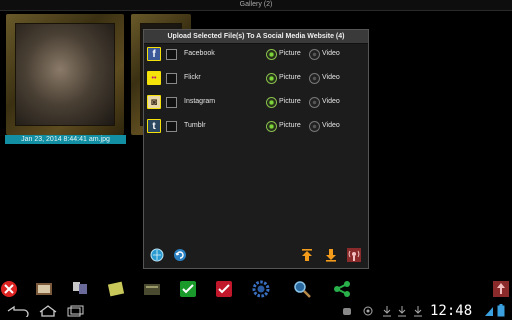 This screenshot has height=320, width=512. I want to click on search-icon, so click(302, 289).